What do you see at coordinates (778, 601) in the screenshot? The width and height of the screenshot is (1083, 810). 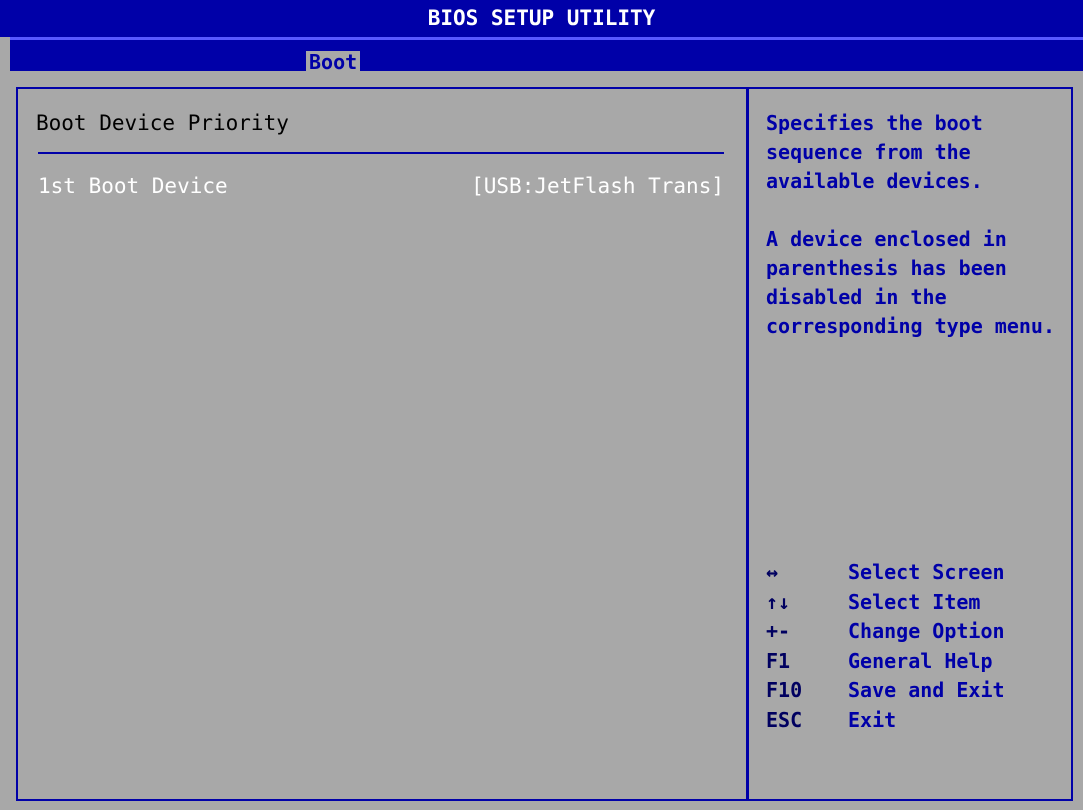 I see `up-down-arrow-icon: ↑↓` at bounding box center [778, 601].